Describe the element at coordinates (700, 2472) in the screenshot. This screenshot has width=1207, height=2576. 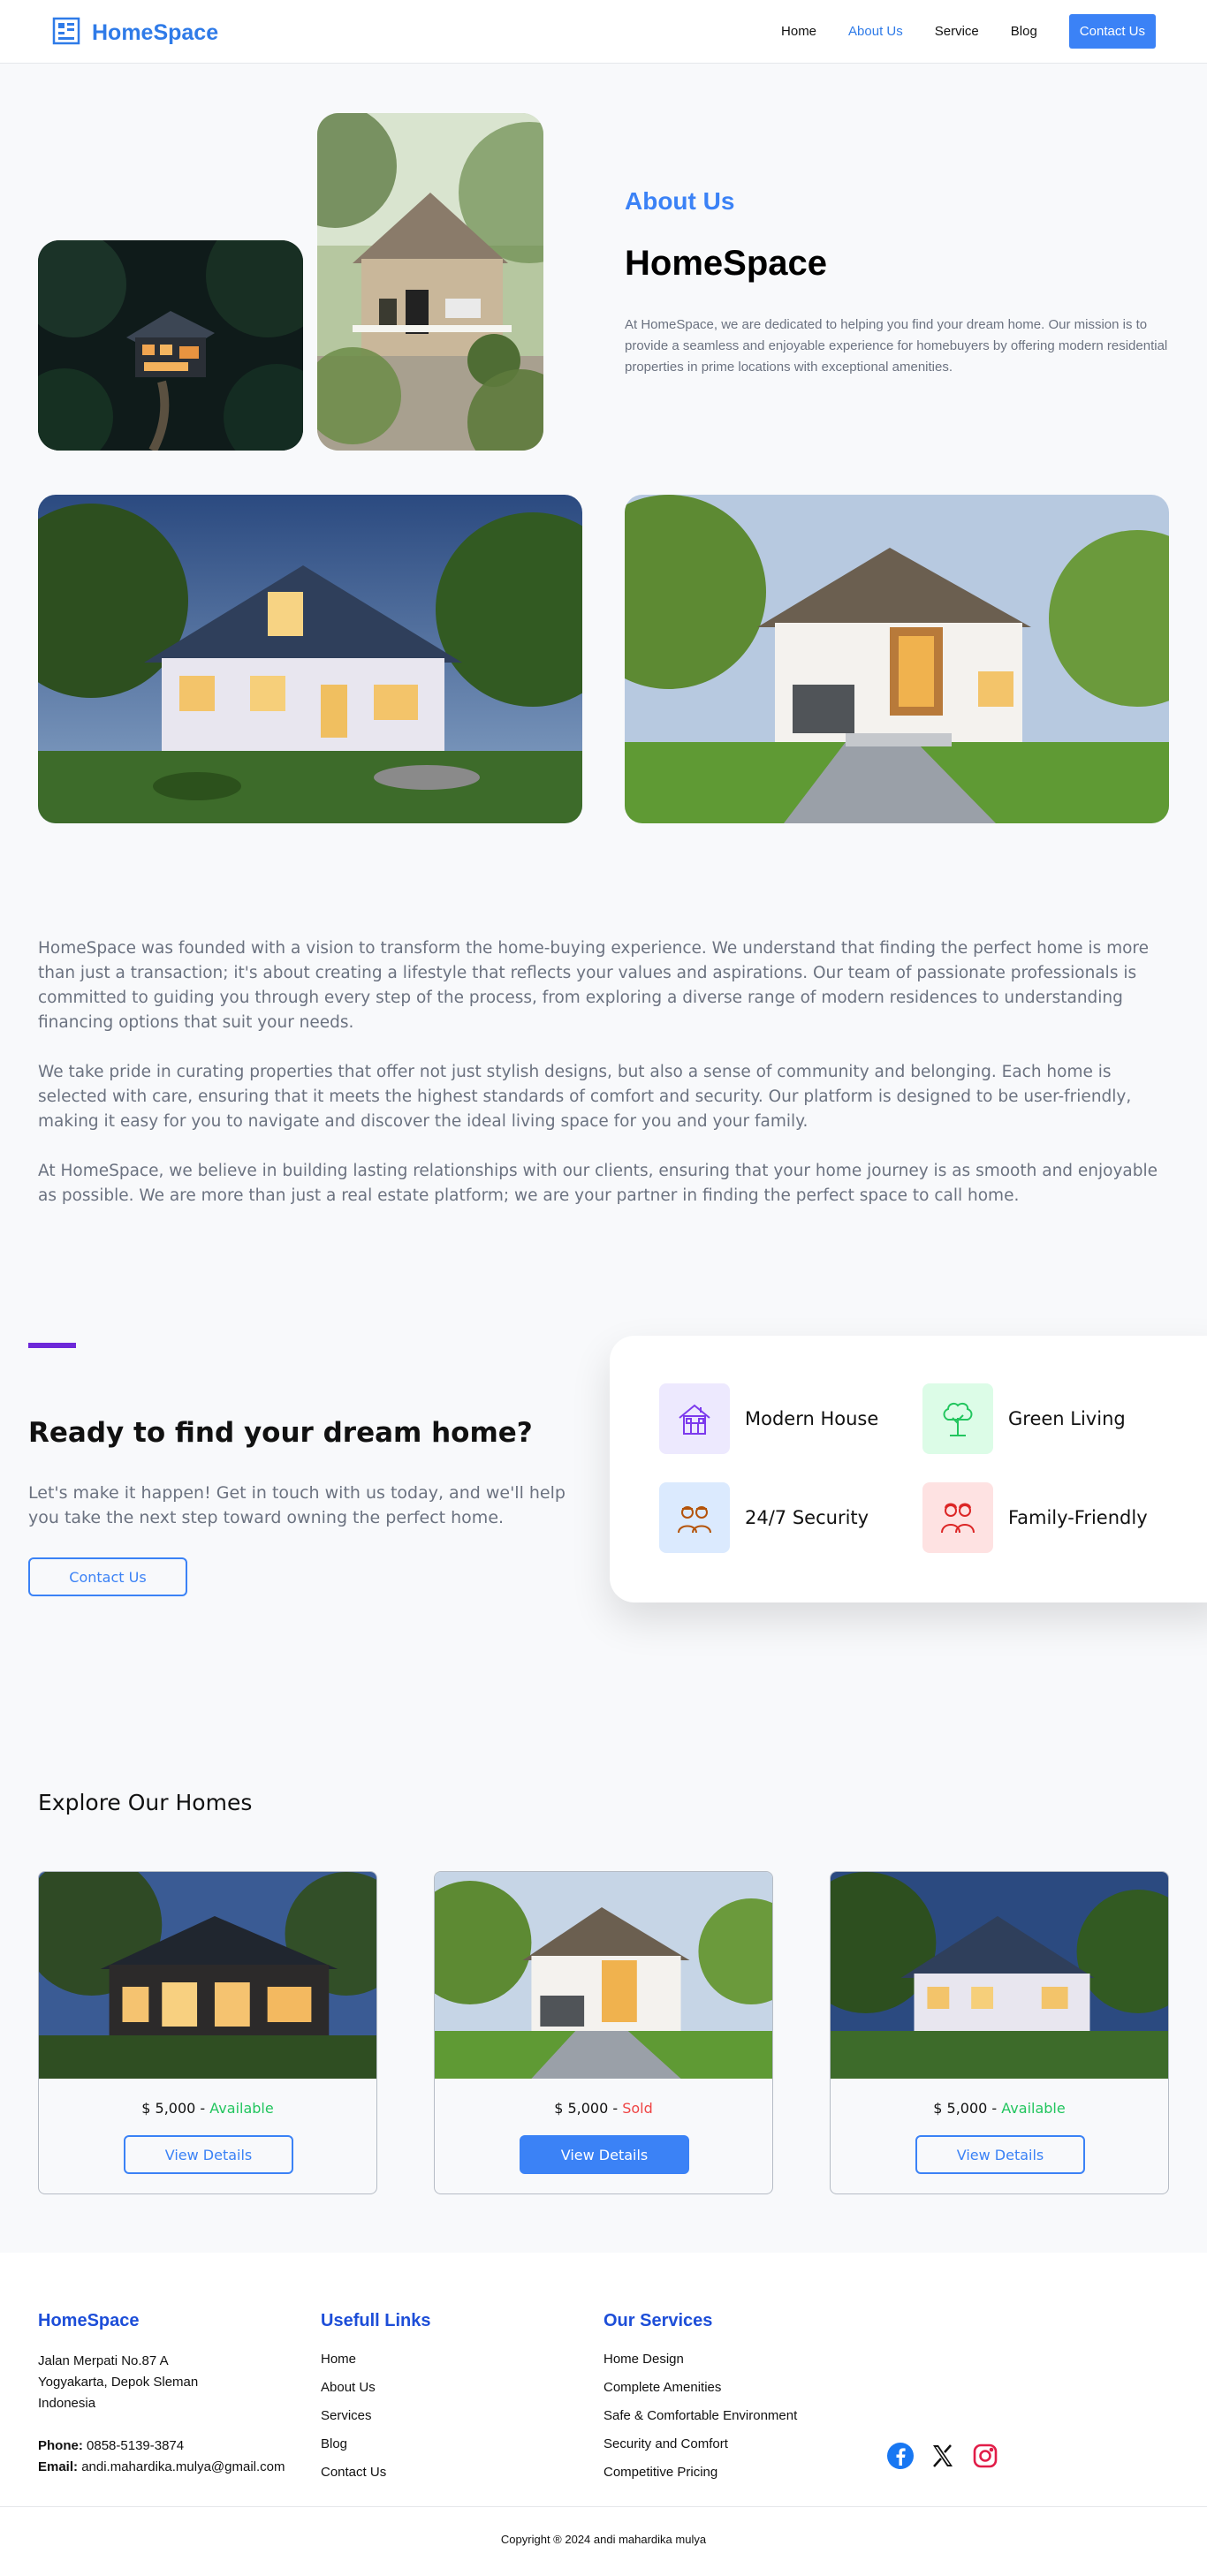
I see `footer-service-item: Competitive Pricing` at that location.